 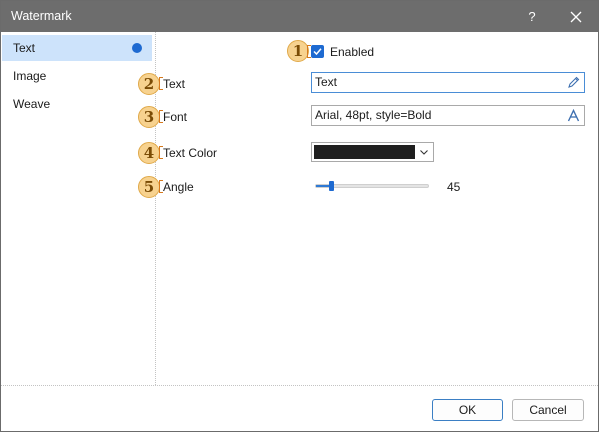 What do you see at coordinates (174, 84) in the screenshot?
I see `text-label: Text` at bounding box center [174, 84].